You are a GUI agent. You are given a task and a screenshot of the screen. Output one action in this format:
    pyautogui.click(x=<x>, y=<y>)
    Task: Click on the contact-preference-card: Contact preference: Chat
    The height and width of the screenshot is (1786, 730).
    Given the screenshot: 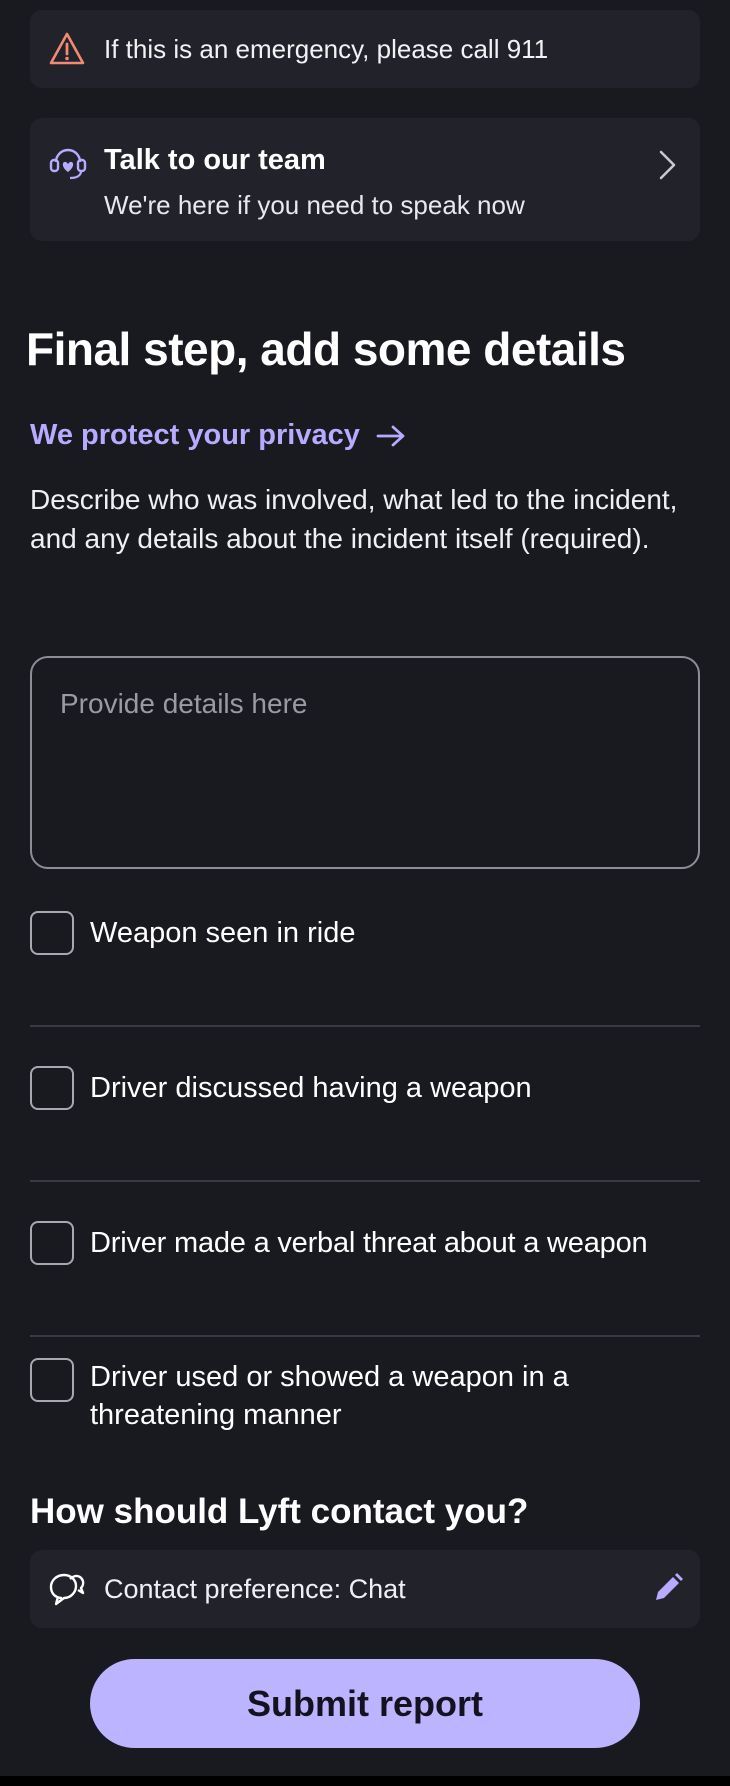 What is the action you would take?
    pyautogui.click(x=365, y=1589)
    